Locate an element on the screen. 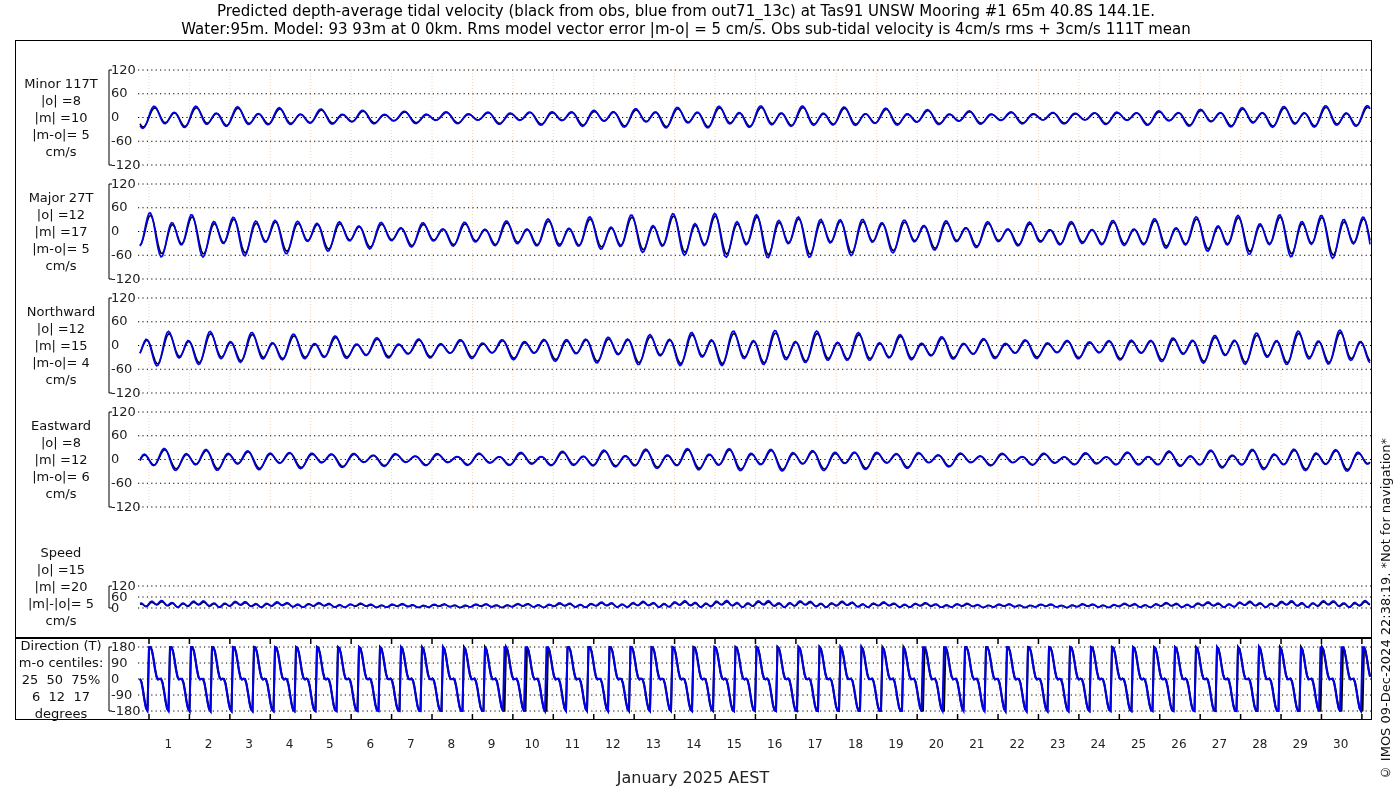 The image size is (1400, 800). panel-label: Speed |o| =15 |m| =20 |m|-|o|= 5 cm/s is located at coordinates (61, 586).